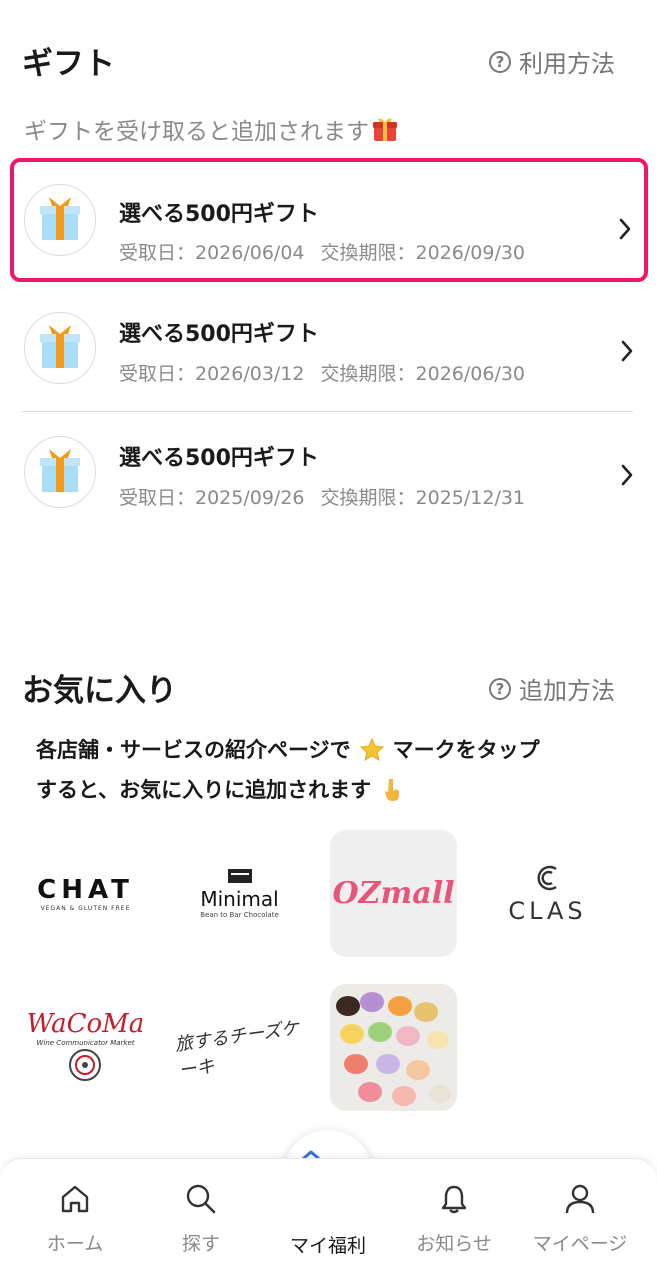 The width and height of the screenshot is (657, 1269). Describe the element at coordinates (75, 1244) in the screenshot. I see `nav-home-label: ホーム` at that location.